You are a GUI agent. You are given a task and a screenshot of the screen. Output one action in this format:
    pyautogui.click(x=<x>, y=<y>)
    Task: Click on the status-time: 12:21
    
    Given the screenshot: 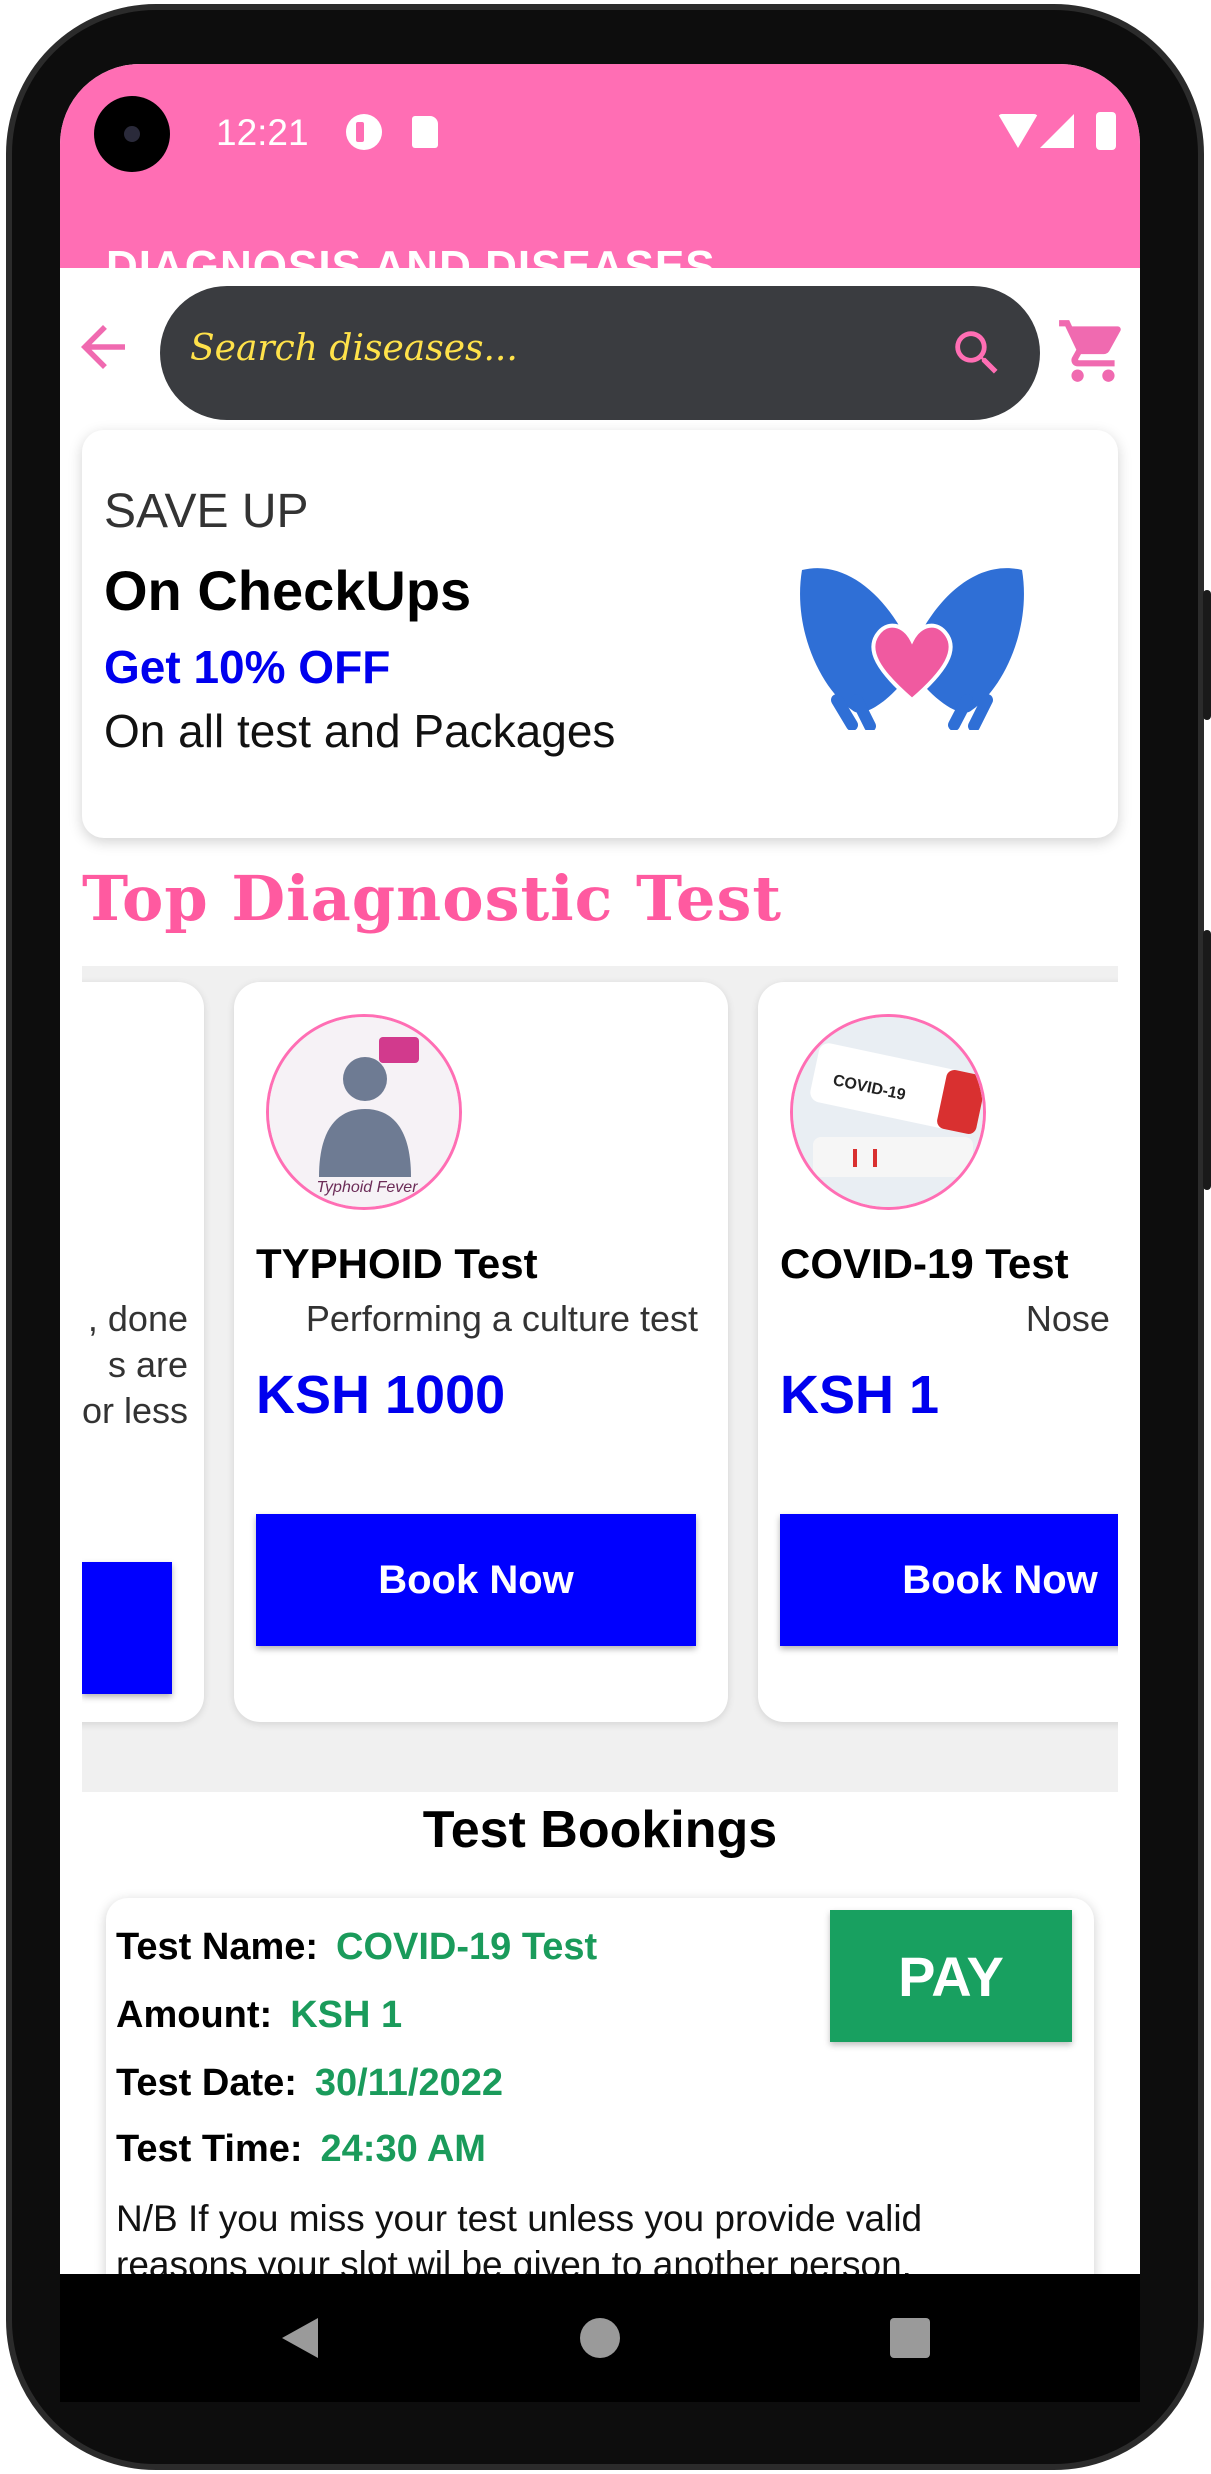 What is the action you would take?
    pyautogui.click(x=262, y=132)
    